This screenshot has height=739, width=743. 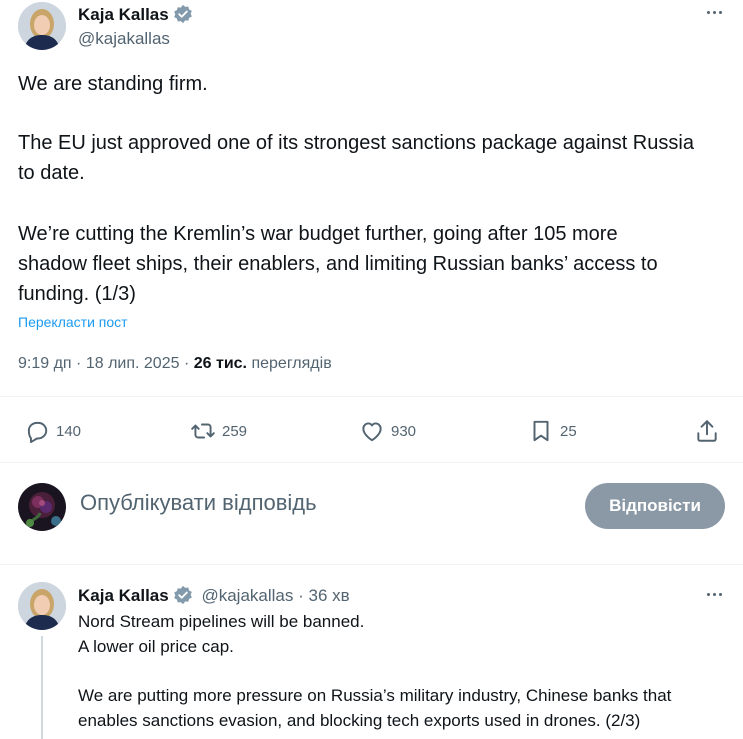 What do you see at coordinates (655, 506) in the screenshot?
I see `reply-submit-button: Відповісти` at bounding box center [655, 506].